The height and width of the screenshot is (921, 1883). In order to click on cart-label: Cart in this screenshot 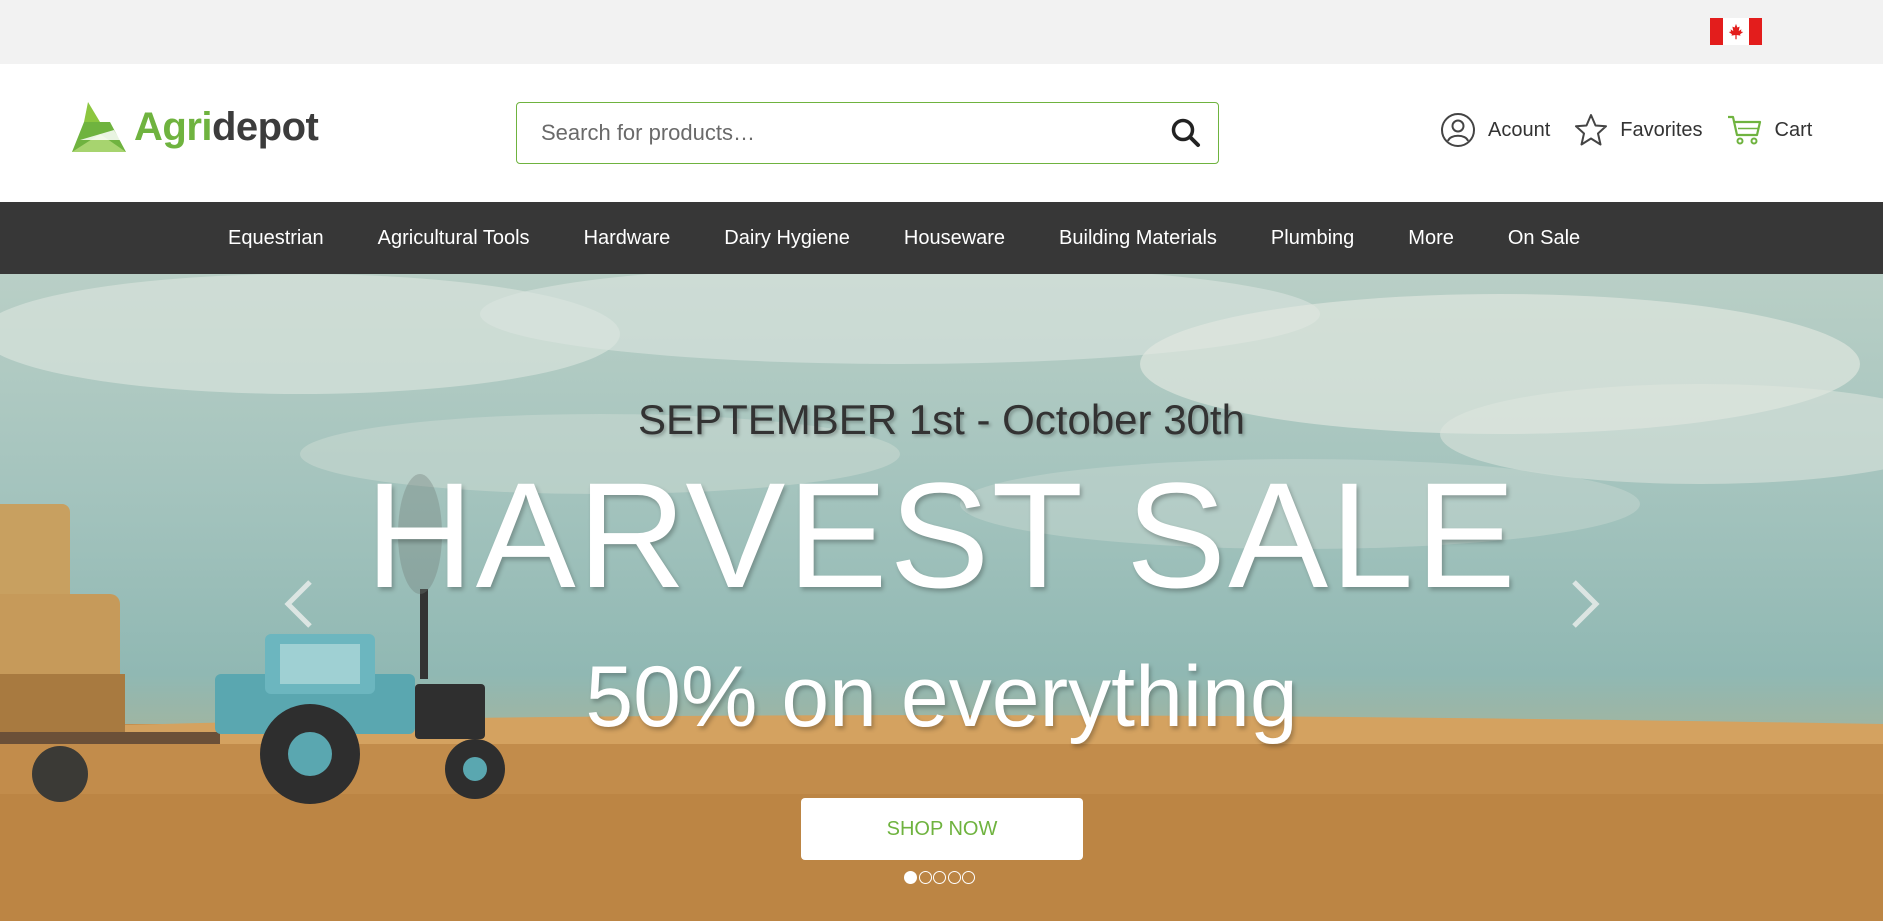, I will do `click(1793, 129)`.